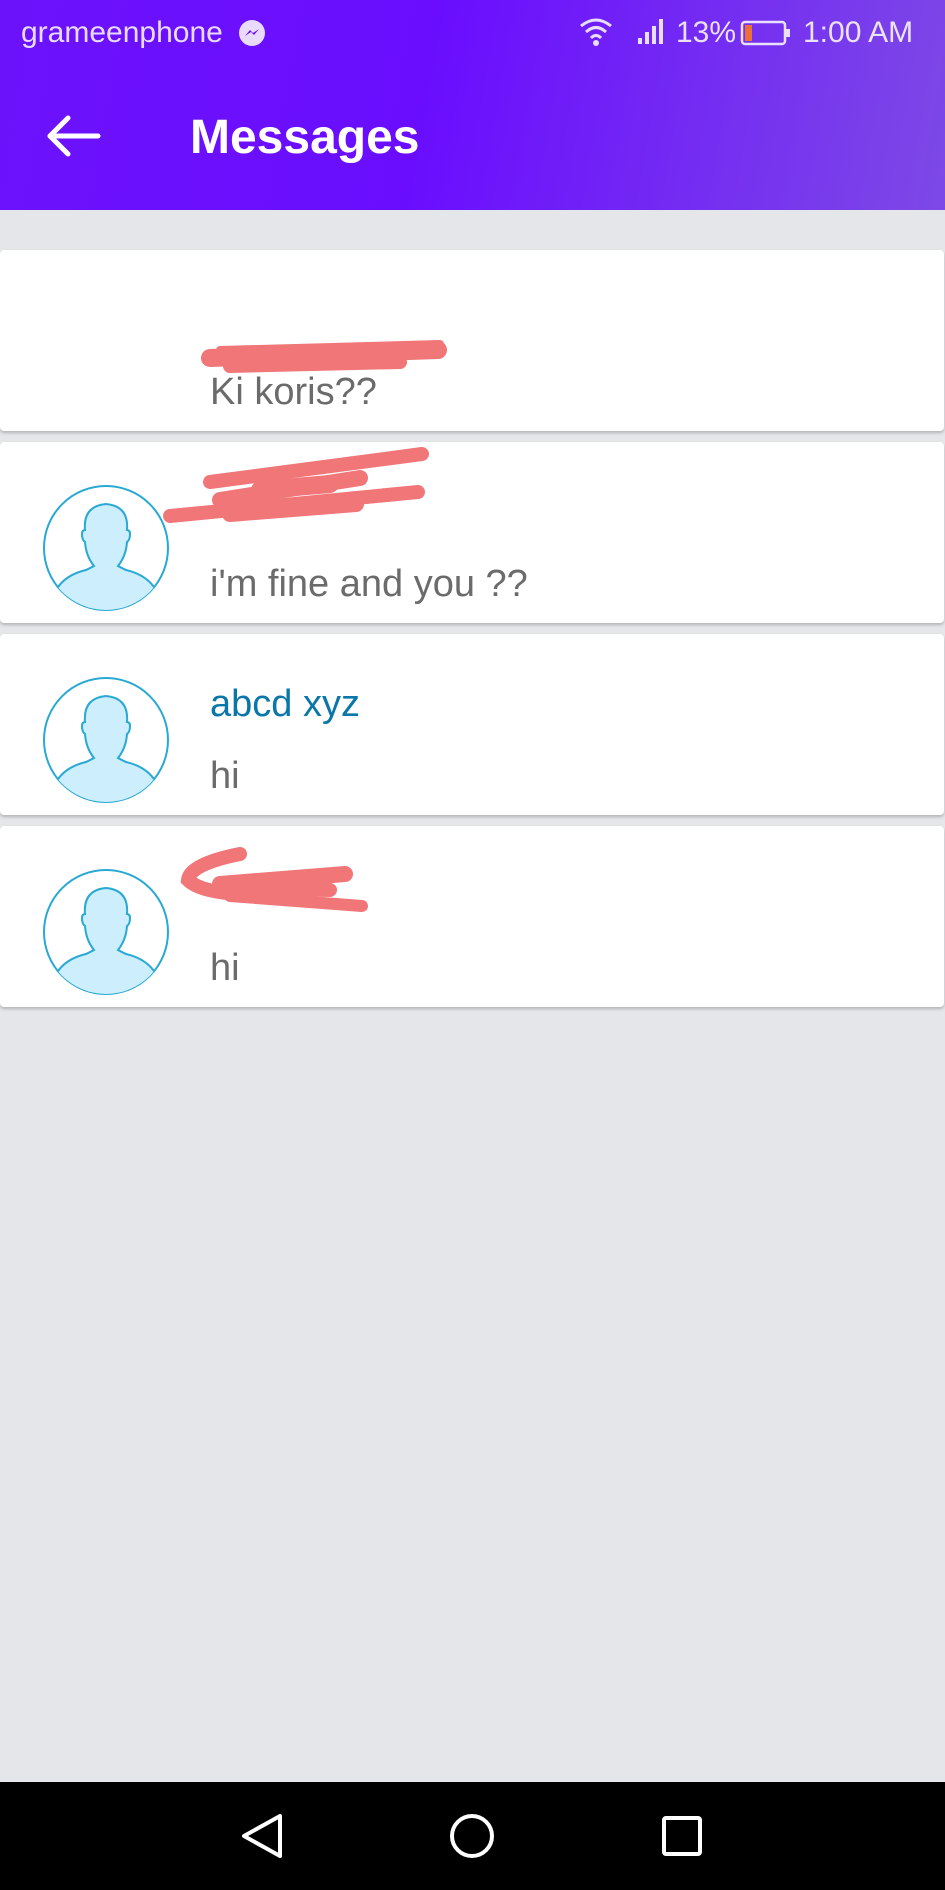  What do you see at coordinates (305, 137) in the screenshot?
I see `page-title: Messages` at bounding box center [305, 137].